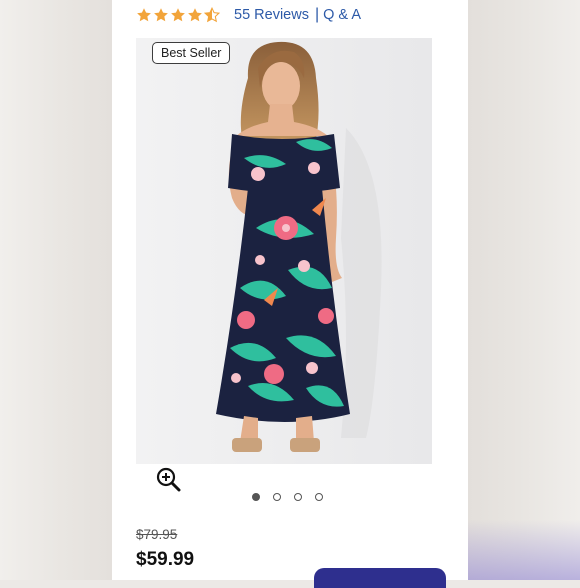 This screenshot has width=580, height=588. I want to click on sale-price: $59.99, so click(165, 559).